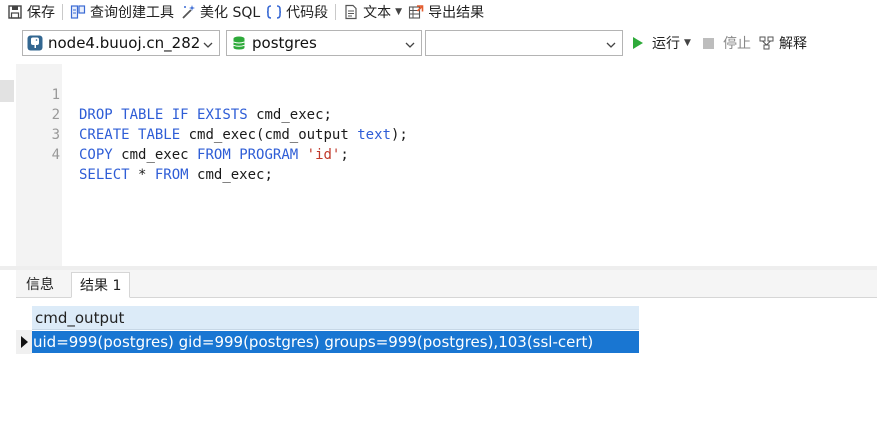 The height and width of the screenshot is (444, 877). Describe the element at coordinates (239, 43) in the screenshot. I see `database-icon` at that location.